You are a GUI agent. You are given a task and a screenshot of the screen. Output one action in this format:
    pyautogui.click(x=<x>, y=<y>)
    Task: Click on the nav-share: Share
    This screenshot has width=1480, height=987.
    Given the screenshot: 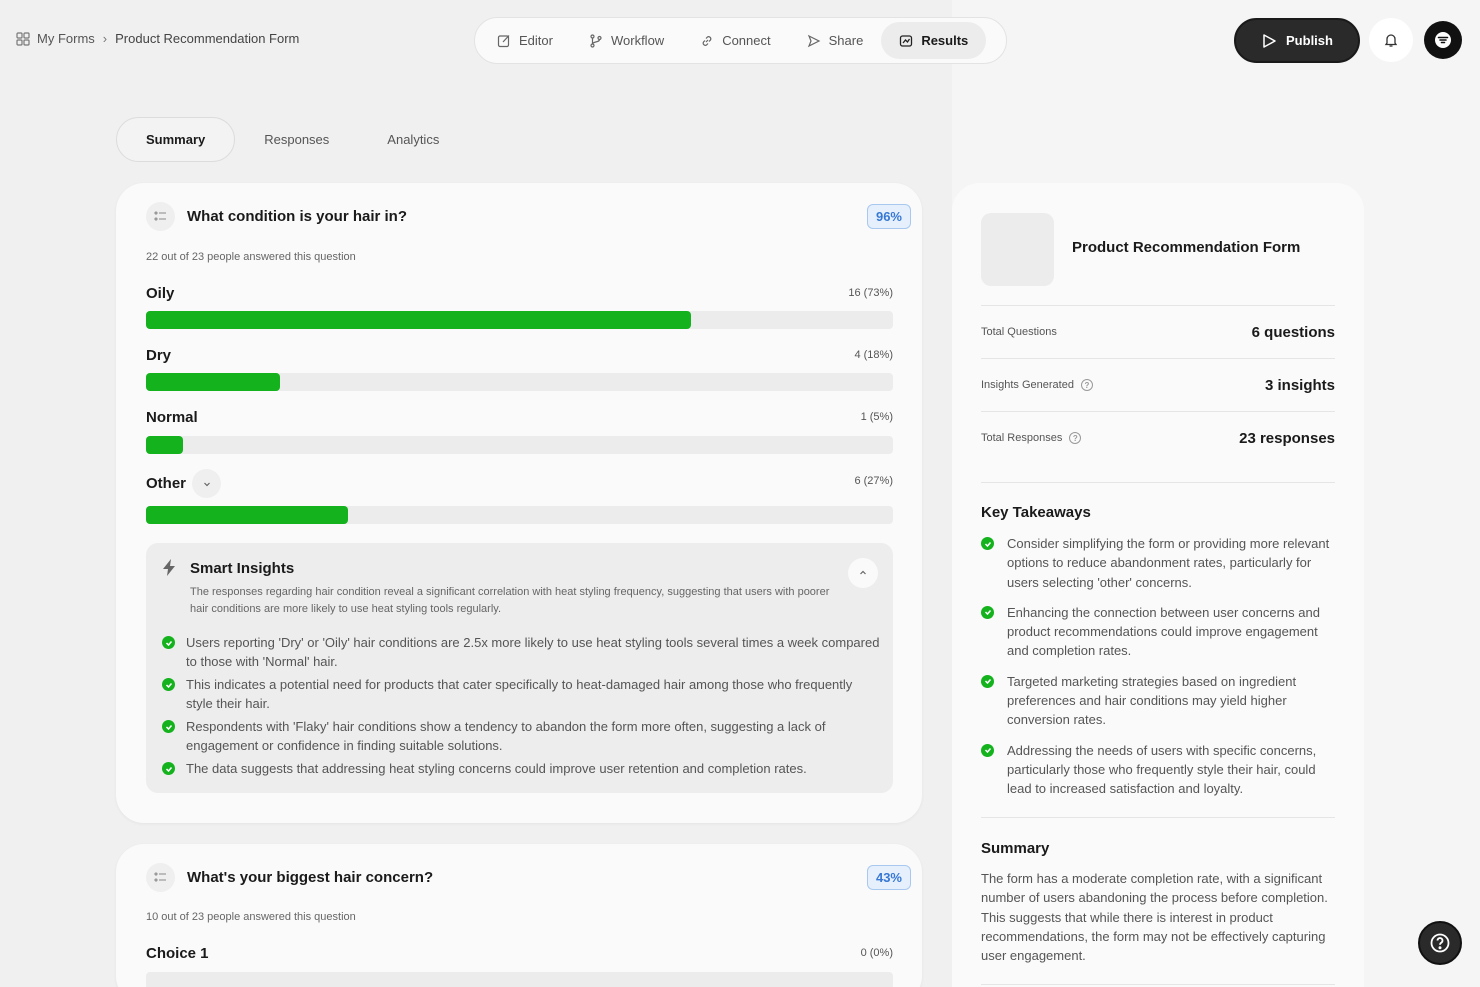 What is the action you would take?
    pyautogui.click(x=835, y=40)
    